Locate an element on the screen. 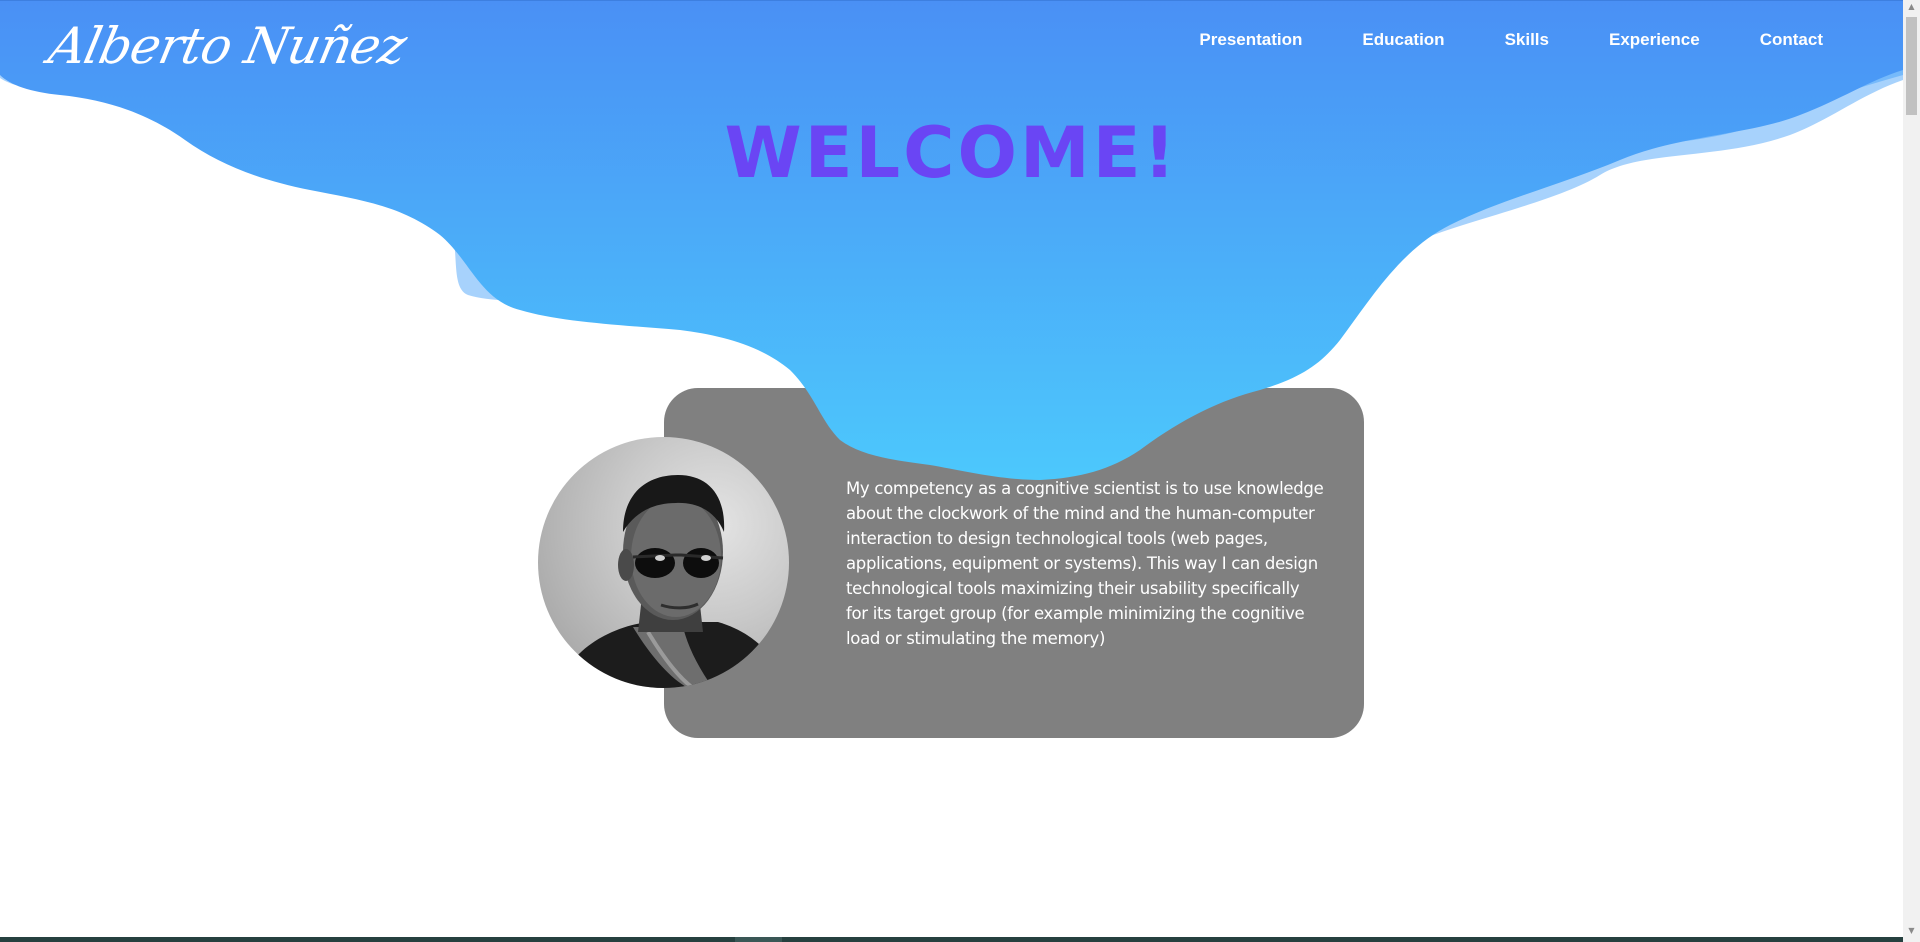 The height and width of the screenshot is (942, 1920). profile-portrait-illustration is located at coordinates (673, 581).